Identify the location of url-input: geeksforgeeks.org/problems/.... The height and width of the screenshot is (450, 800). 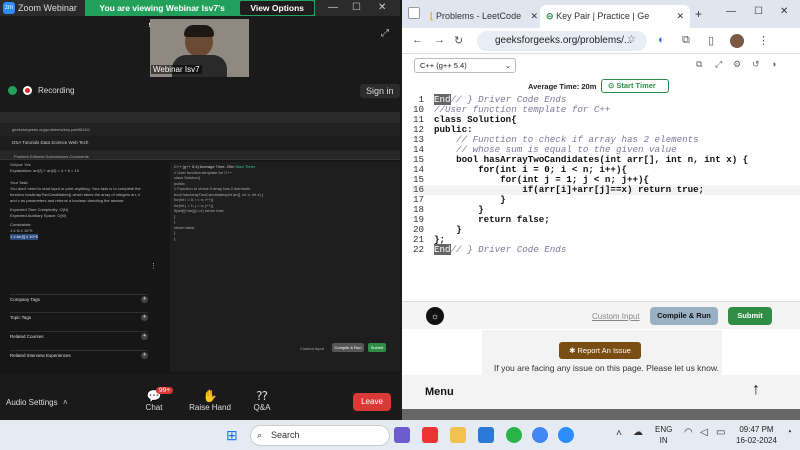
(562, 41).